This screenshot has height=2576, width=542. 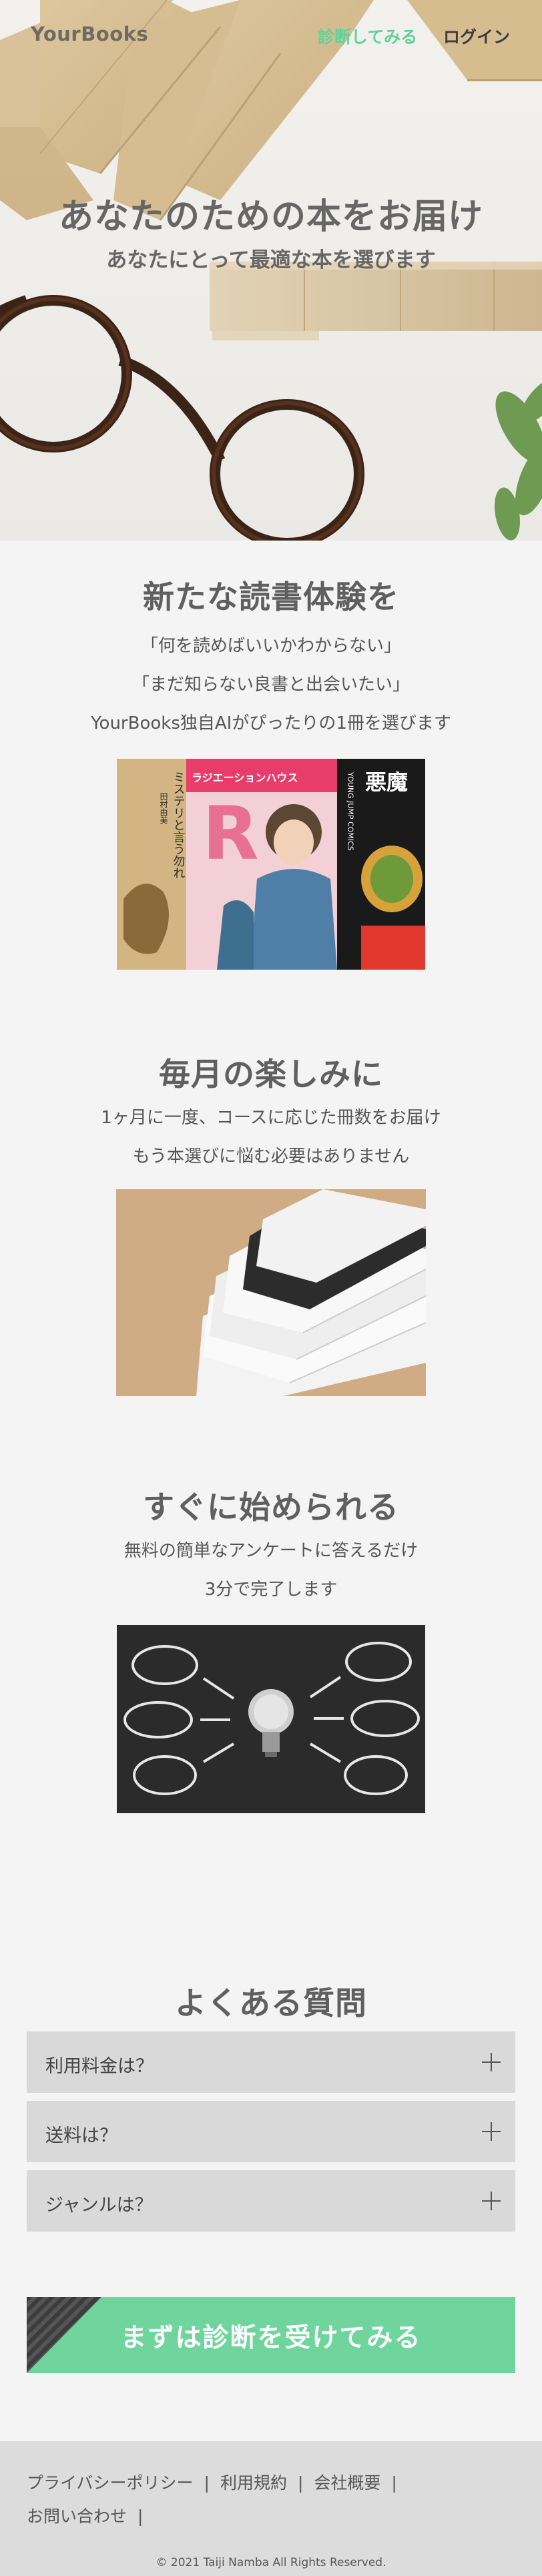 What do you see at coordinates (347, 2483) in the screenshot?
I see `footer-link-company: 会社概要` at bounding box center [347, 2483].